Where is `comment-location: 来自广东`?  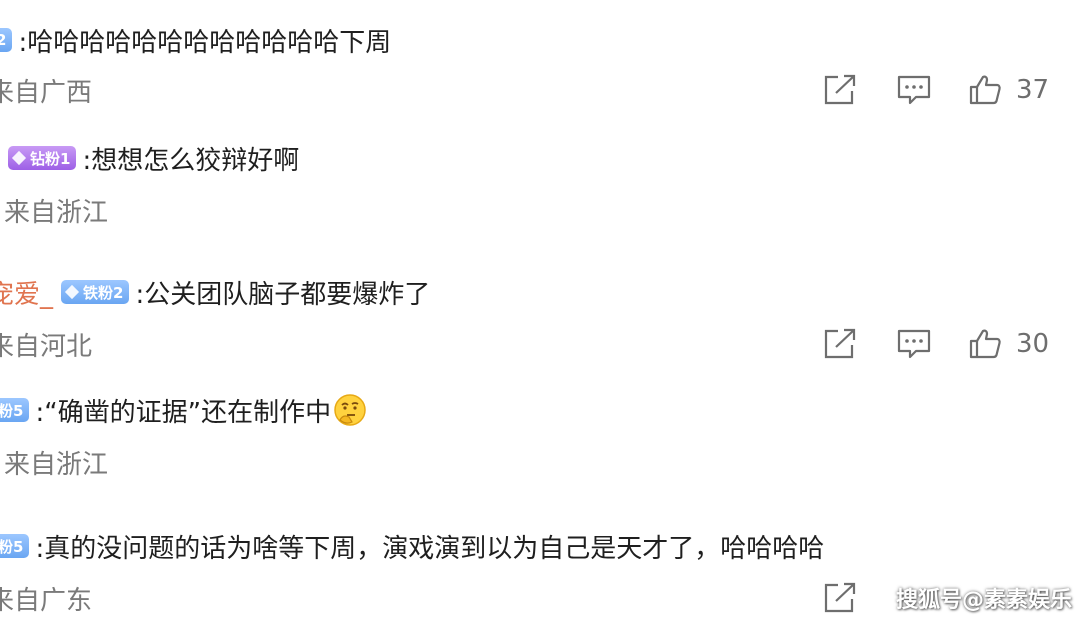
comment-location: 来自广东 is located at coordinates (46, 600).